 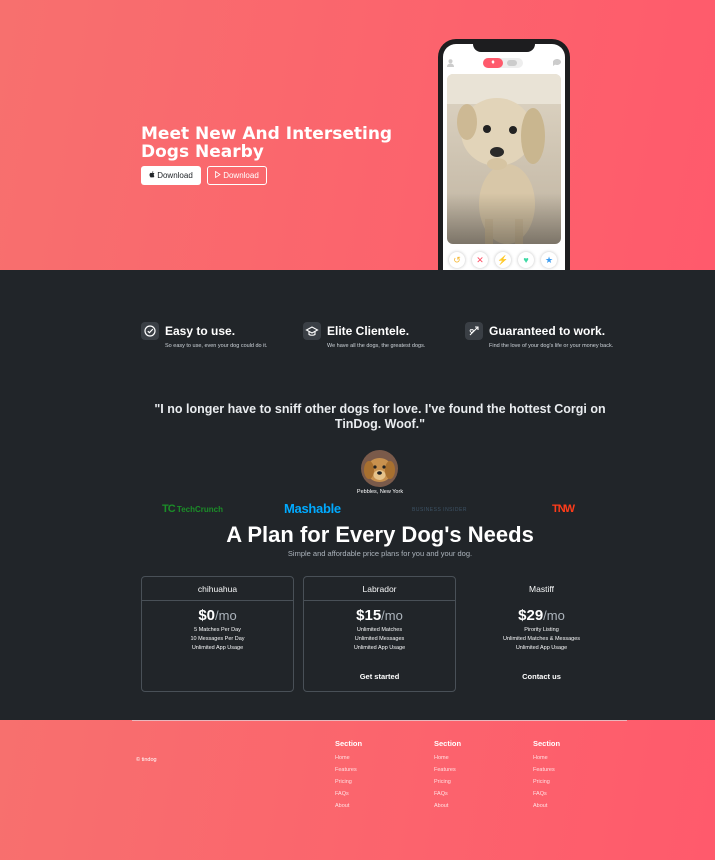 I want to click on google-play-icon, so click(x=218, y=175).